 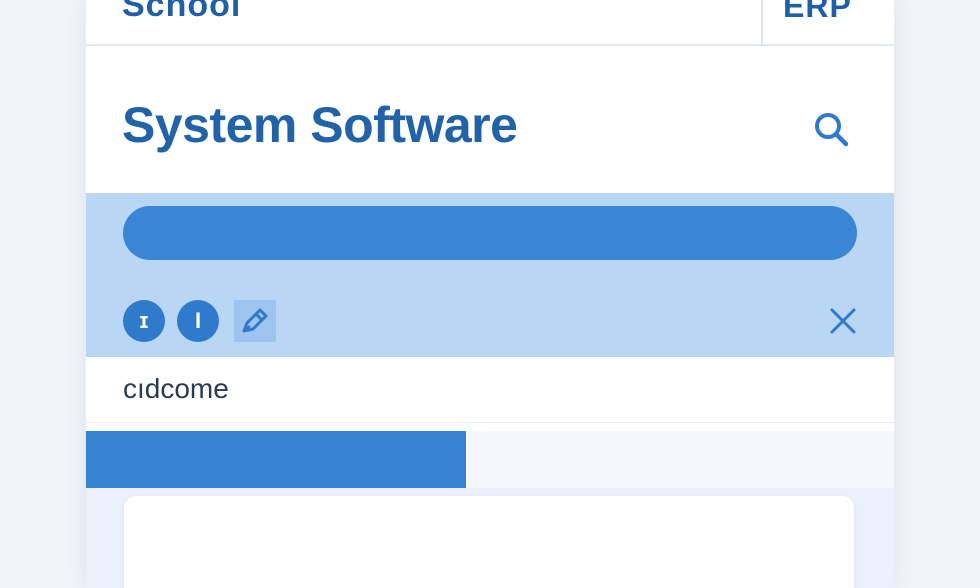 What do you see at coordinates (817, 12) in the screenshot?
I see `header-right-label: ERP` at bounding box center [817, 12].